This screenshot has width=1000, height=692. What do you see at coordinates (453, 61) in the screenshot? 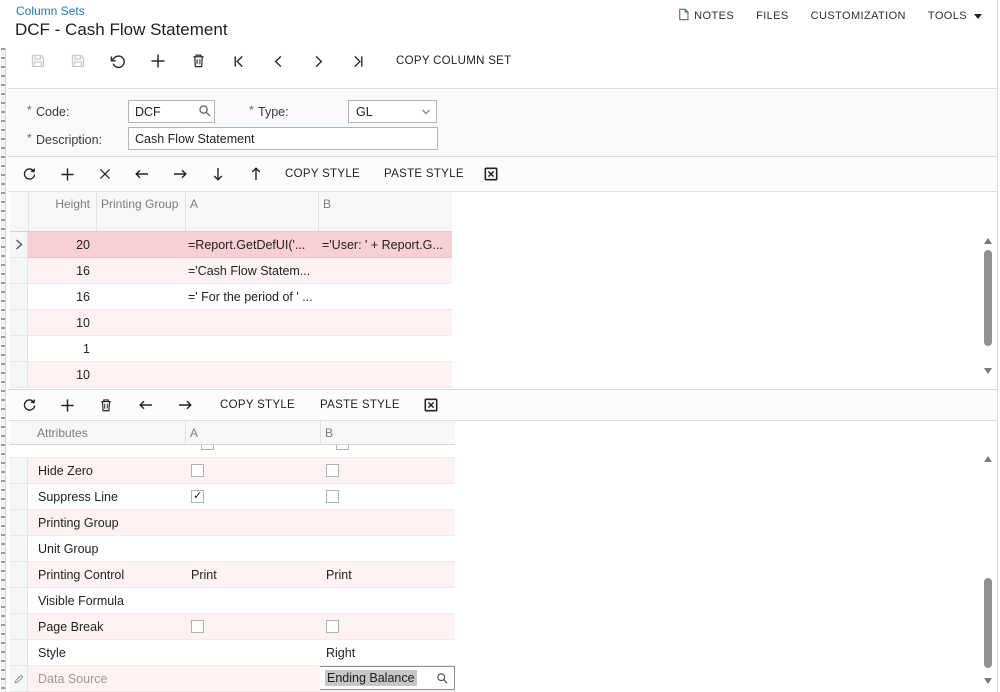
I see `copy-column-set-button: COPY COLUMN SET` at bounding box center [453, 61].